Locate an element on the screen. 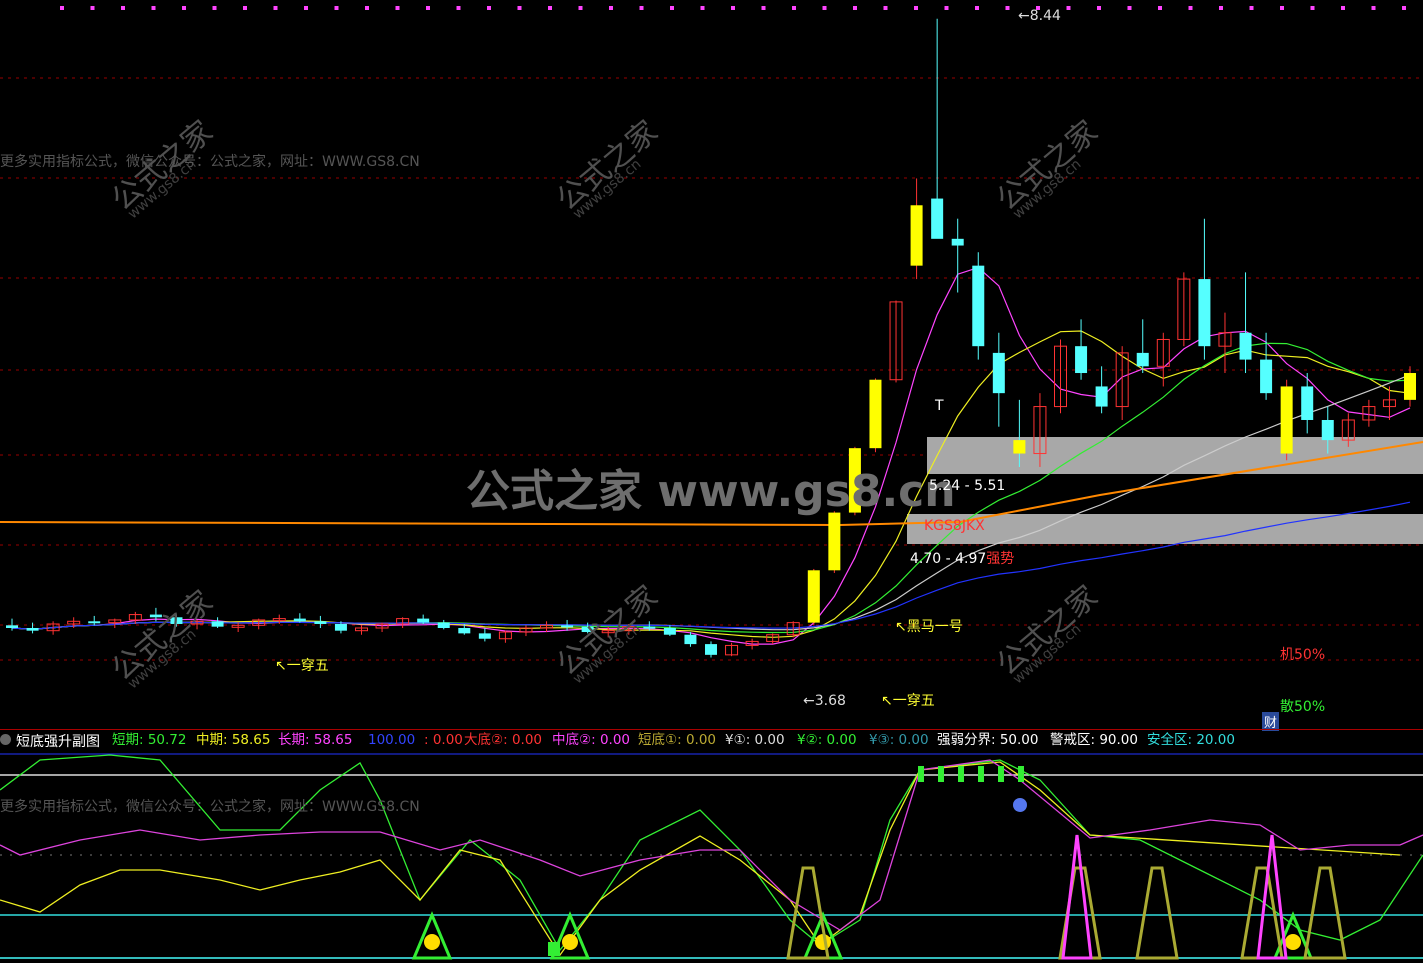 This screenshot has height=963, width=1423. low-price-label: ←3.68 is located at coordinates (824, 701).